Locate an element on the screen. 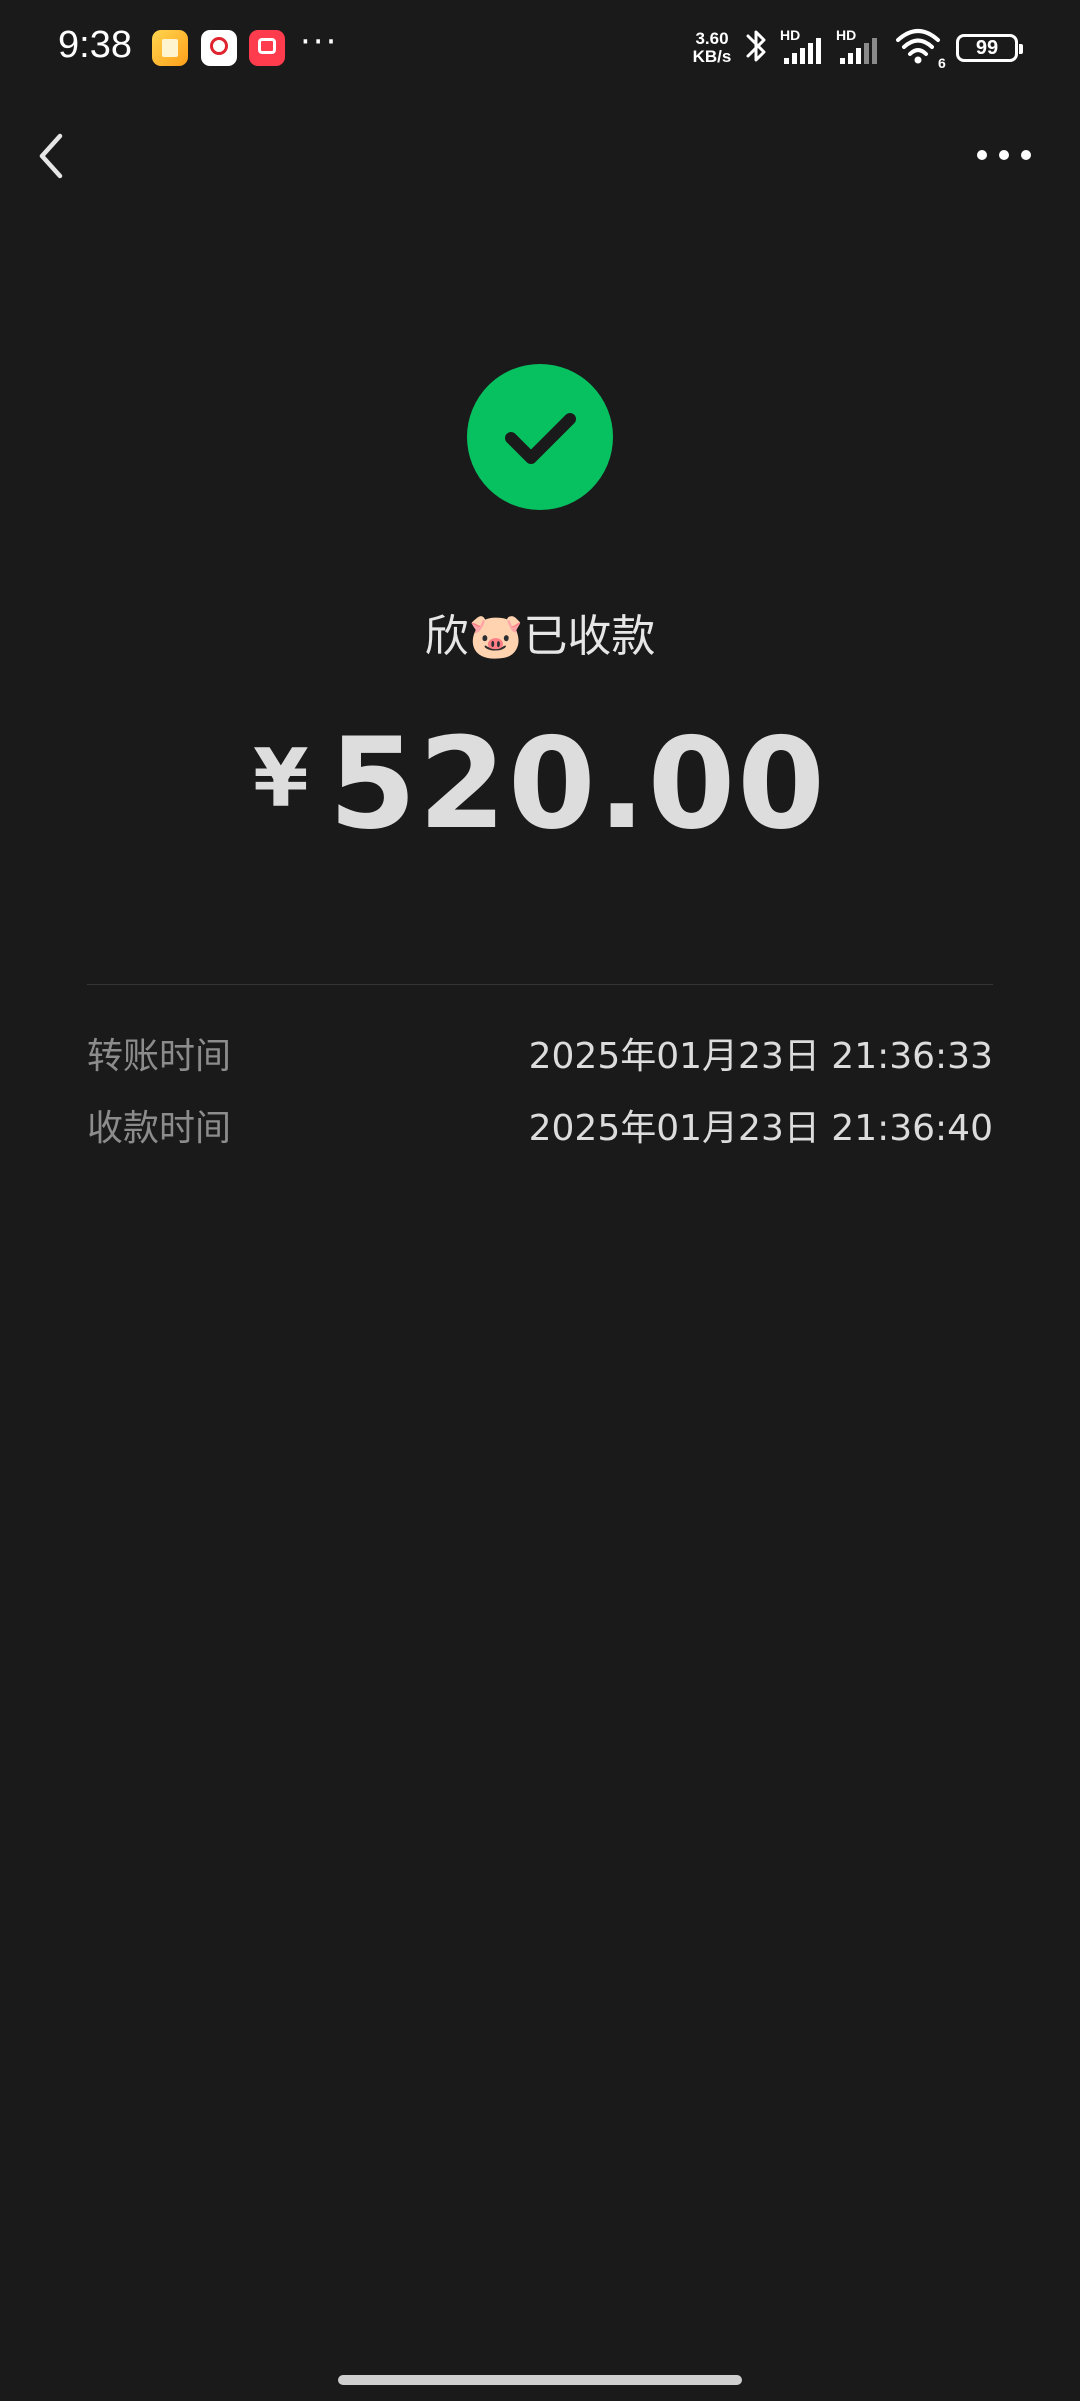  detail-label: 转账时间 is located at coordinates (159, 1056).